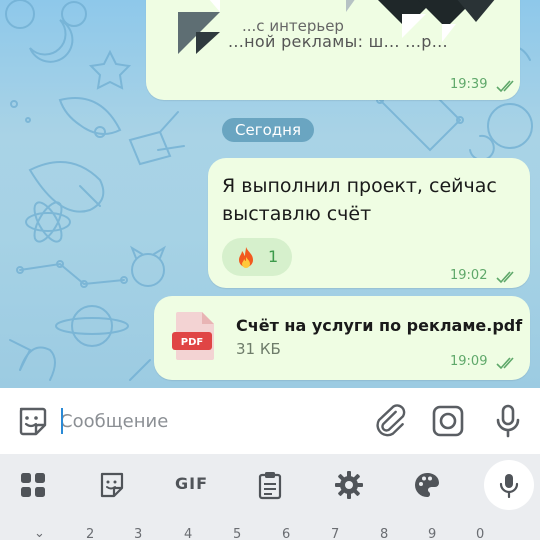 The image size is (540, 540). What do you see at coordinates (359, 200) in the screenshot?
I see `message-text: Я выполнил проект, сейчас выставлю счёт` at bounding box center [359, 200].